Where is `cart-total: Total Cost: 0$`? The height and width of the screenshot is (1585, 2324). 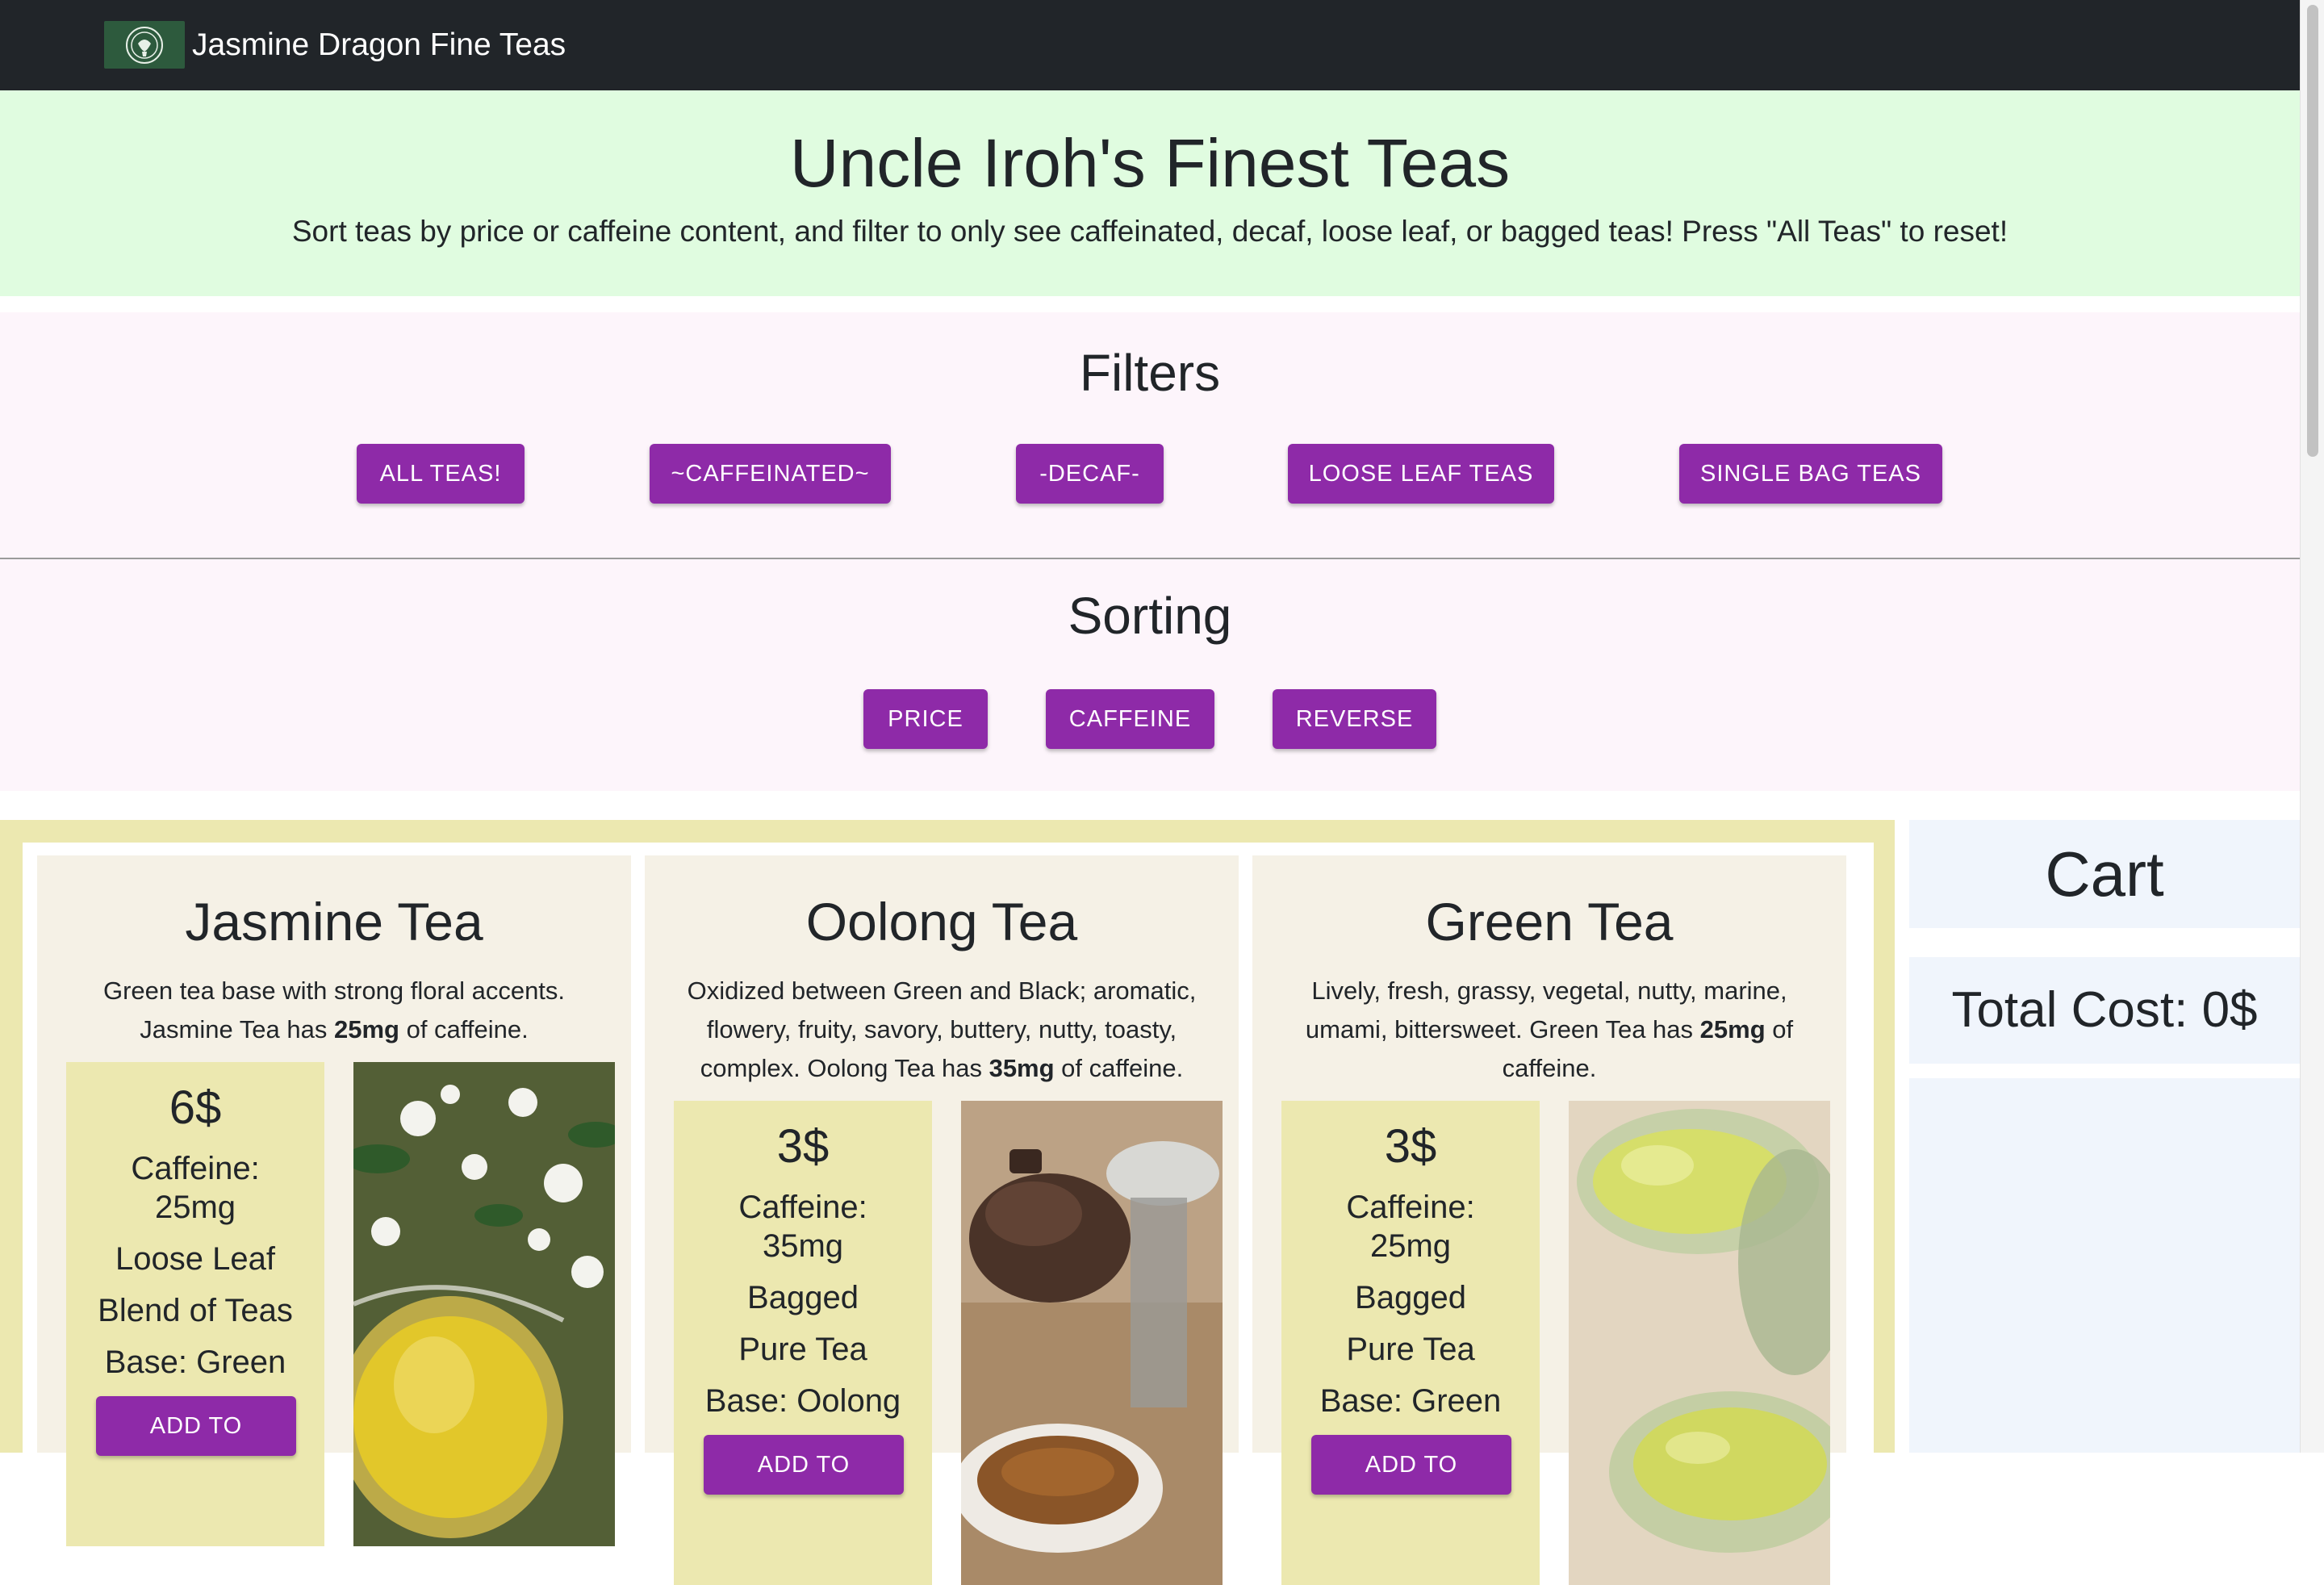
cart-total: Total Cost: 0$ is located at coordinates (2104, 1010).